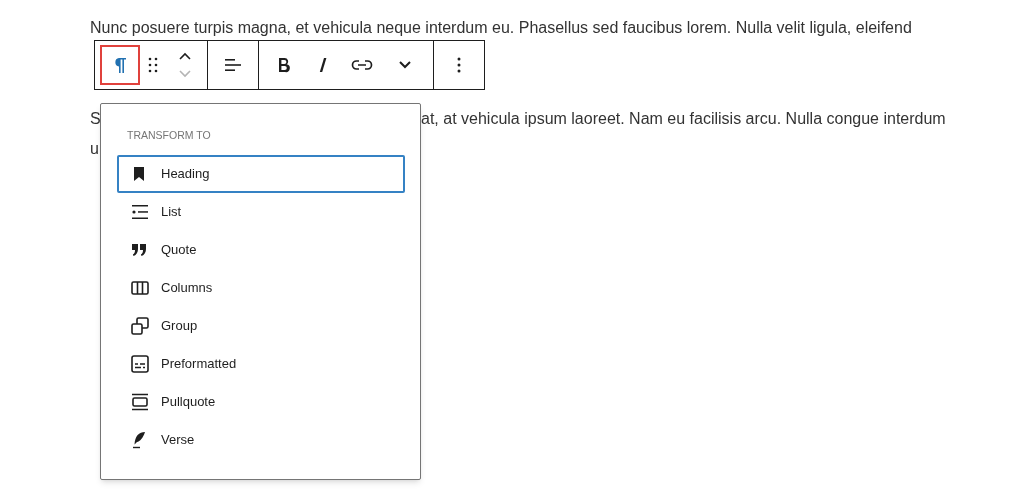  Describe the element at coordinates (233, 65) in the screenshot. I see `align-left-icon` at that location.